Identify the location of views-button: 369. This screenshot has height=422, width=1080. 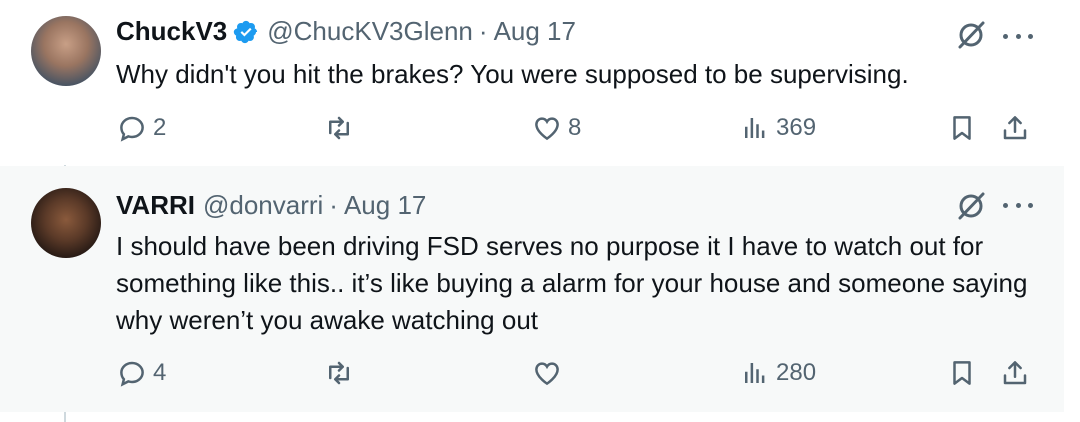
(778, 128).